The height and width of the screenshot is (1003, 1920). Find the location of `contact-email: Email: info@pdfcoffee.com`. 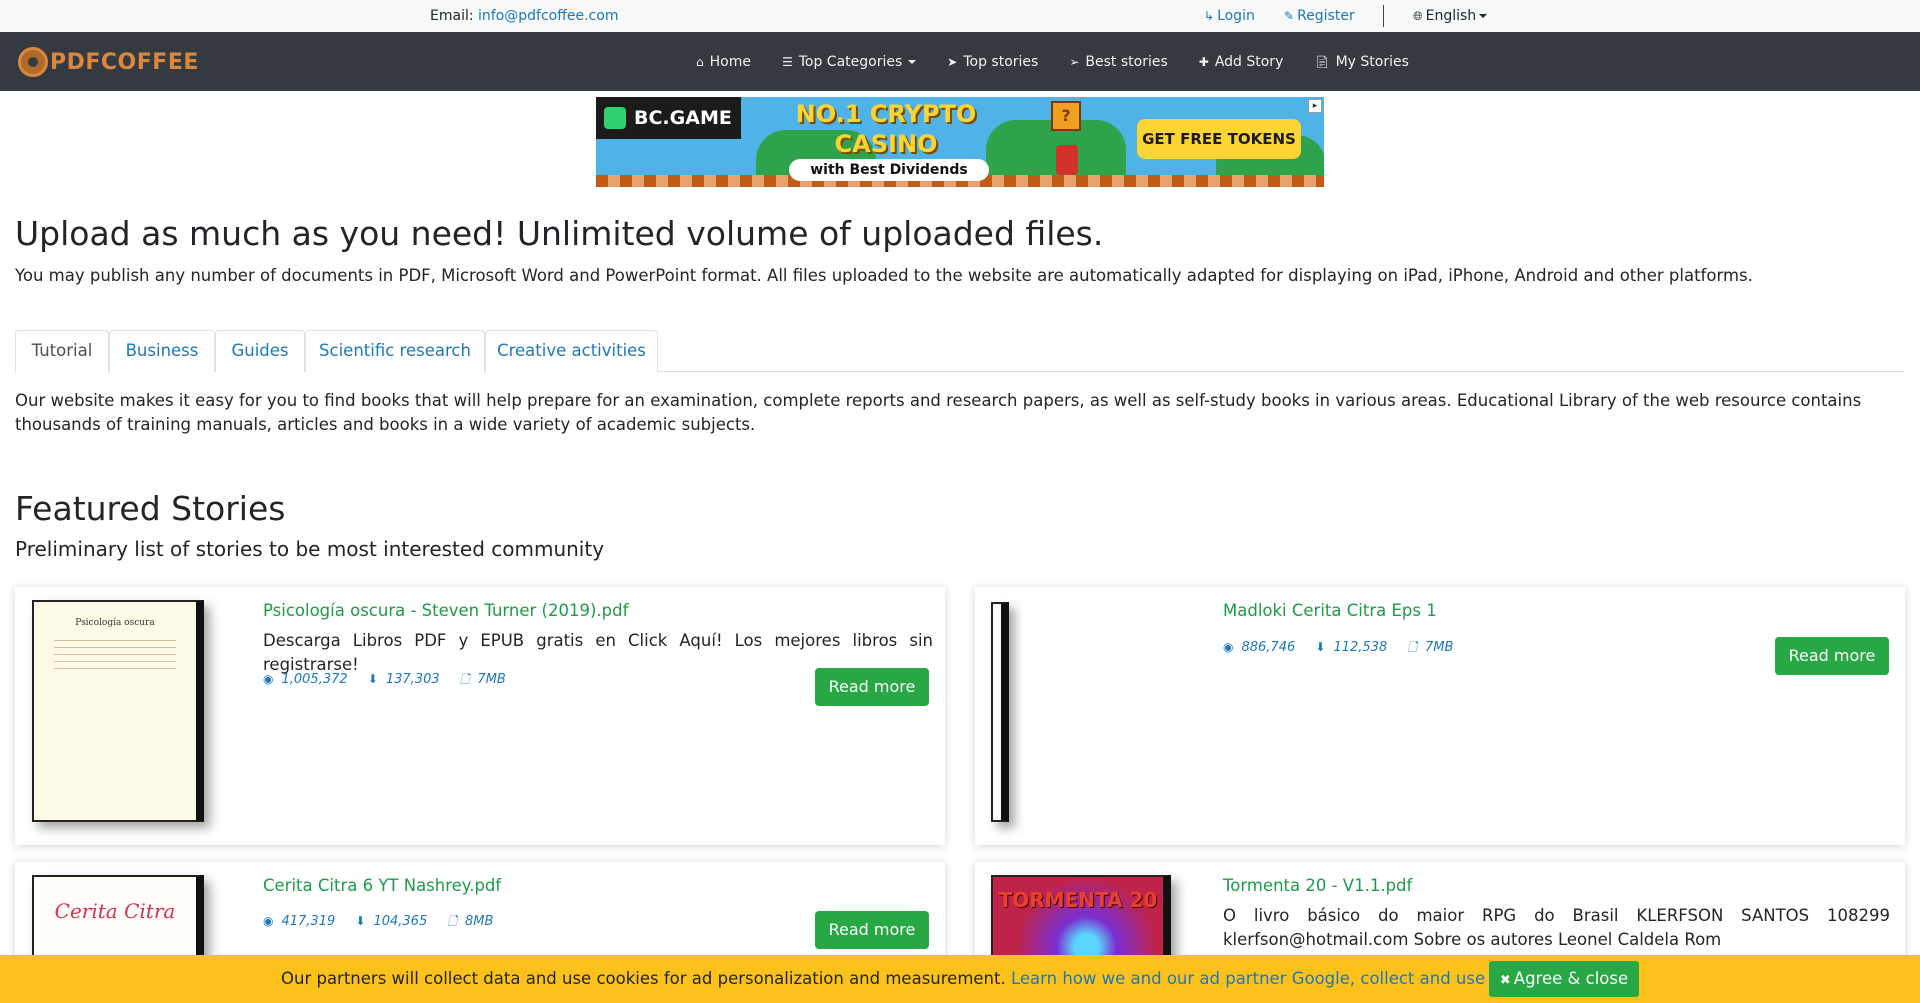

contact-email: Email: info@pdfcoffee.com is located at coordinates (524, 16).